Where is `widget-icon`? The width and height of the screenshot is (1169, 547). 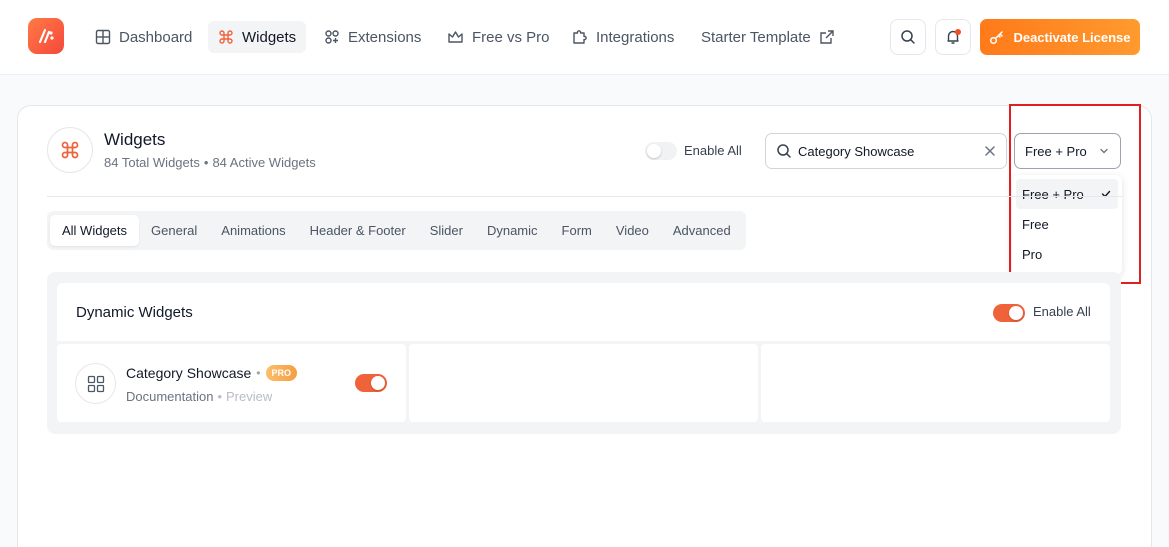
widget-icon is located at coordinates (95, 383).